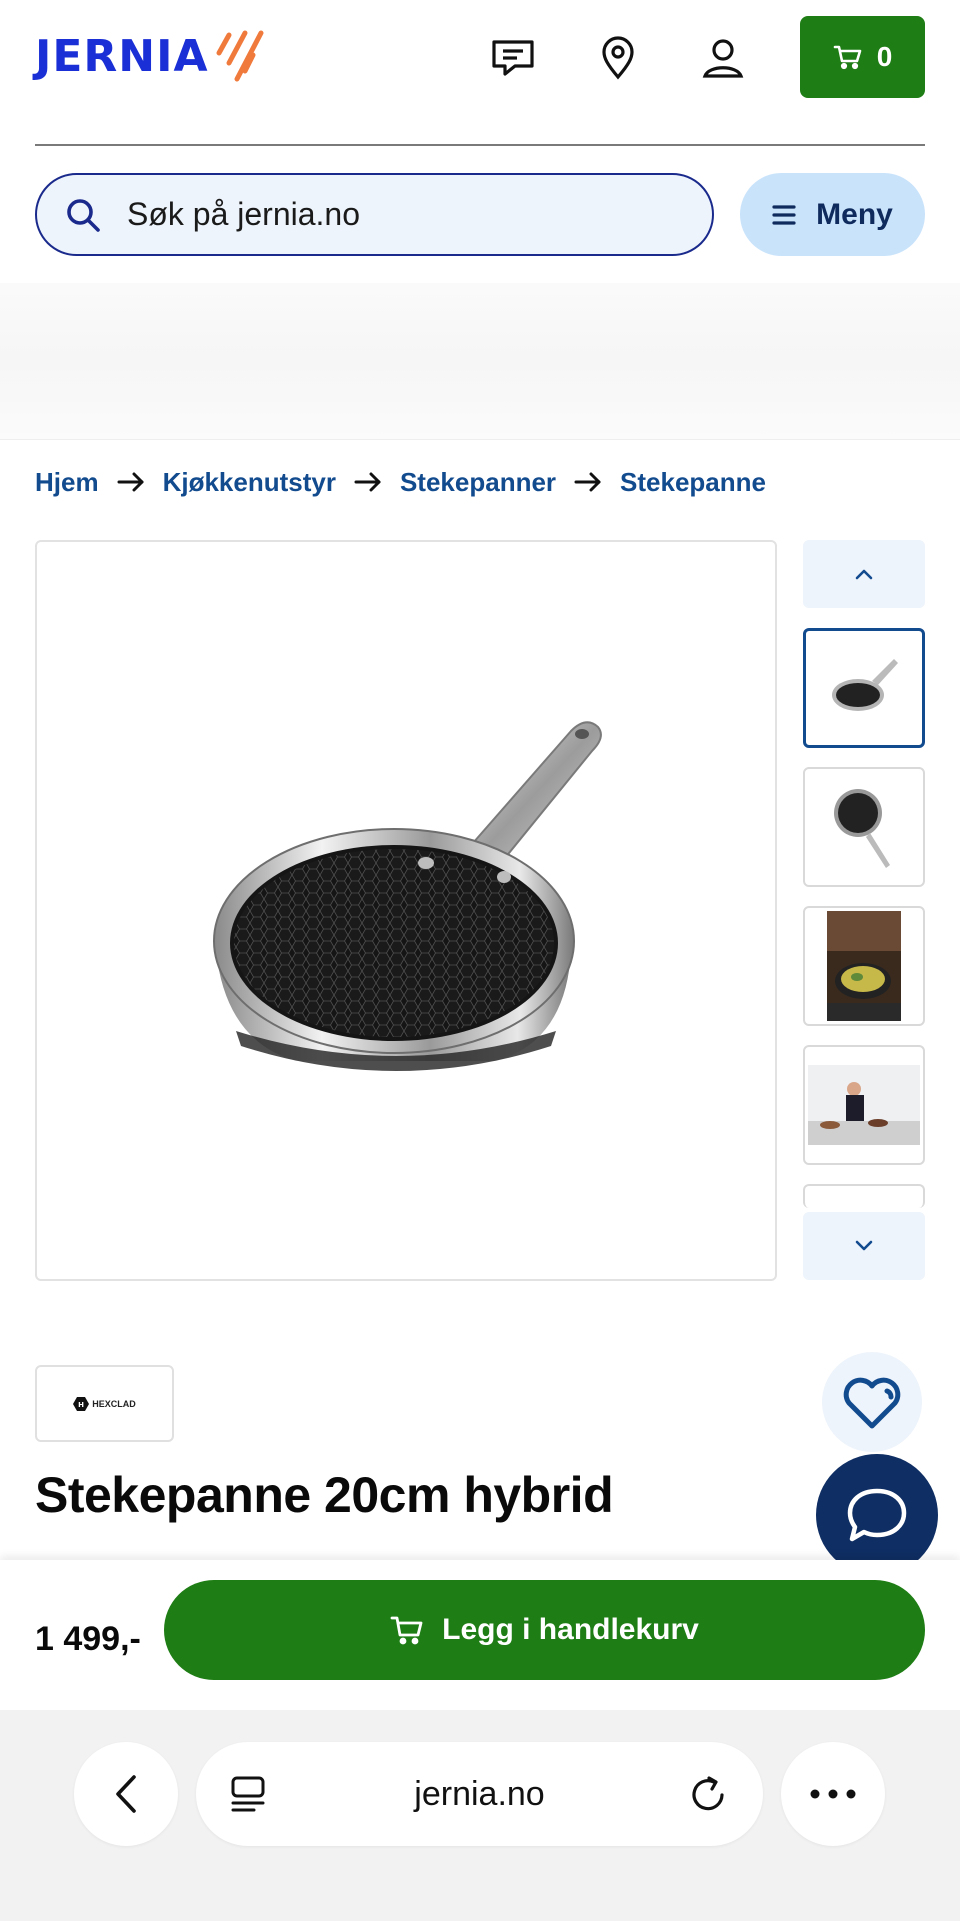  What do you see at coordinates (864, 1196) in the screenshot?
I see `thumbnail-5-partial` at bounding box center [864, 1196].